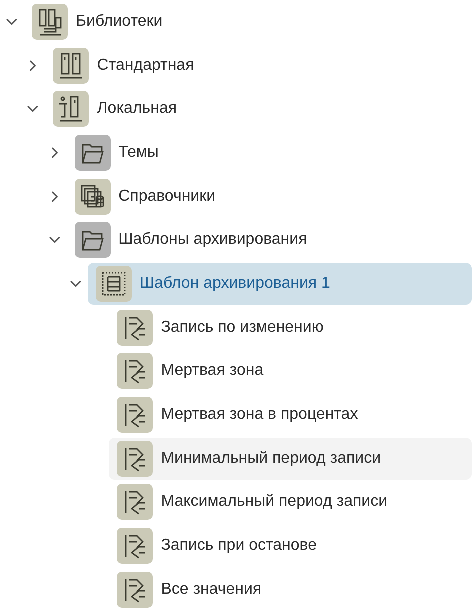 This screenshot has width=474, height=612. What do you see at coordinates (290, 459) in the screenshot?
I see `tree-item: Минимальный период записи` at bounding box center [290, 459].